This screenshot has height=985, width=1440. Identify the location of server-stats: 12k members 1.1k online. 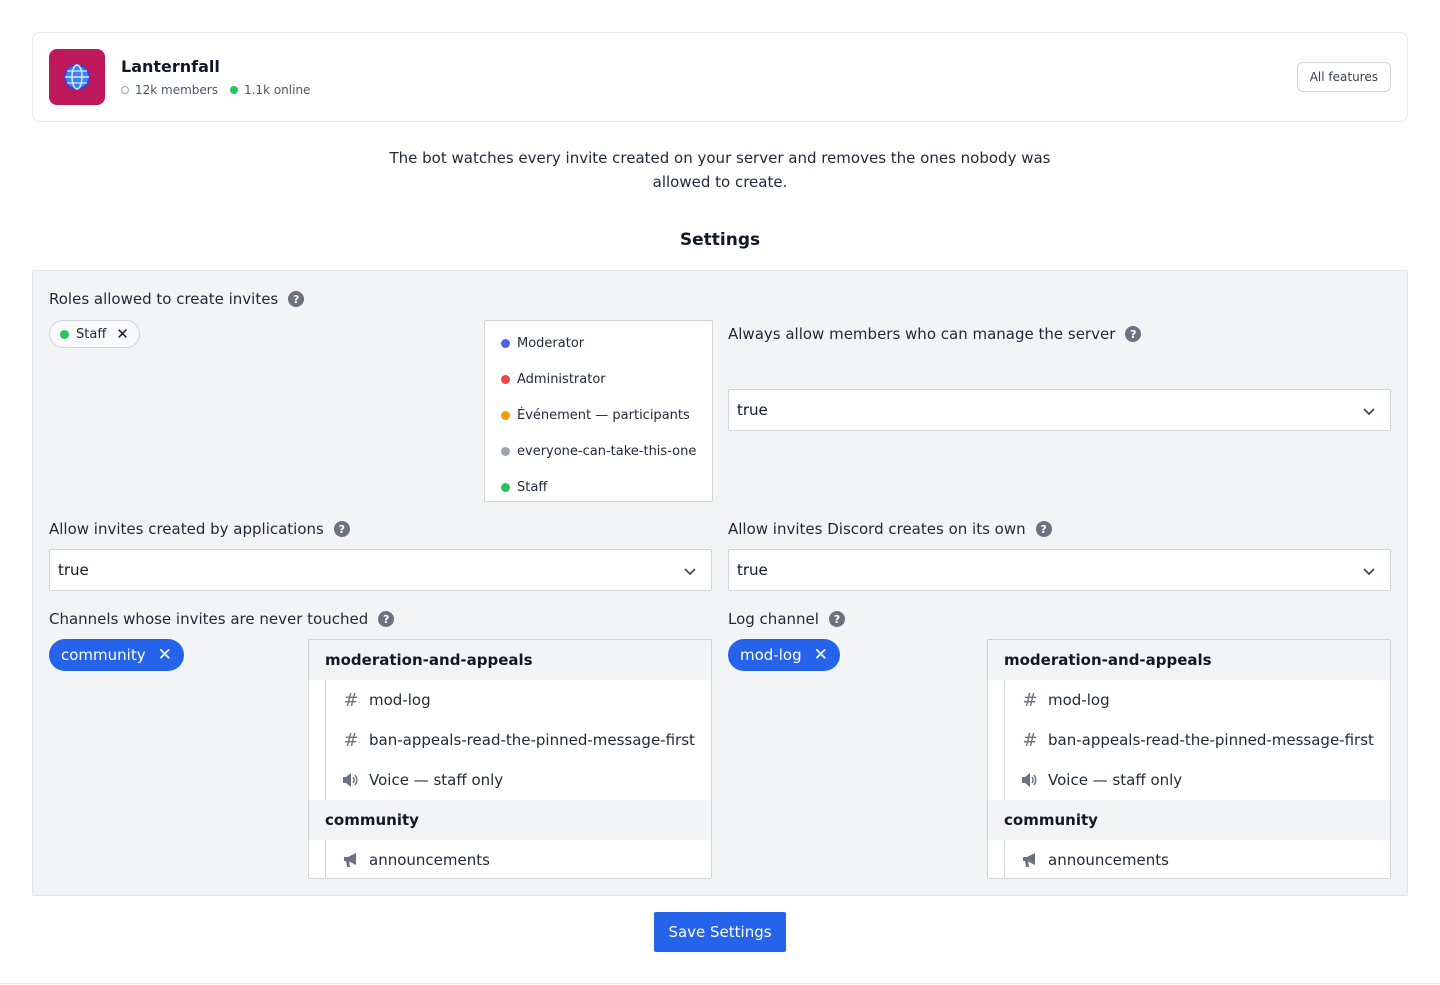
(215, 90).